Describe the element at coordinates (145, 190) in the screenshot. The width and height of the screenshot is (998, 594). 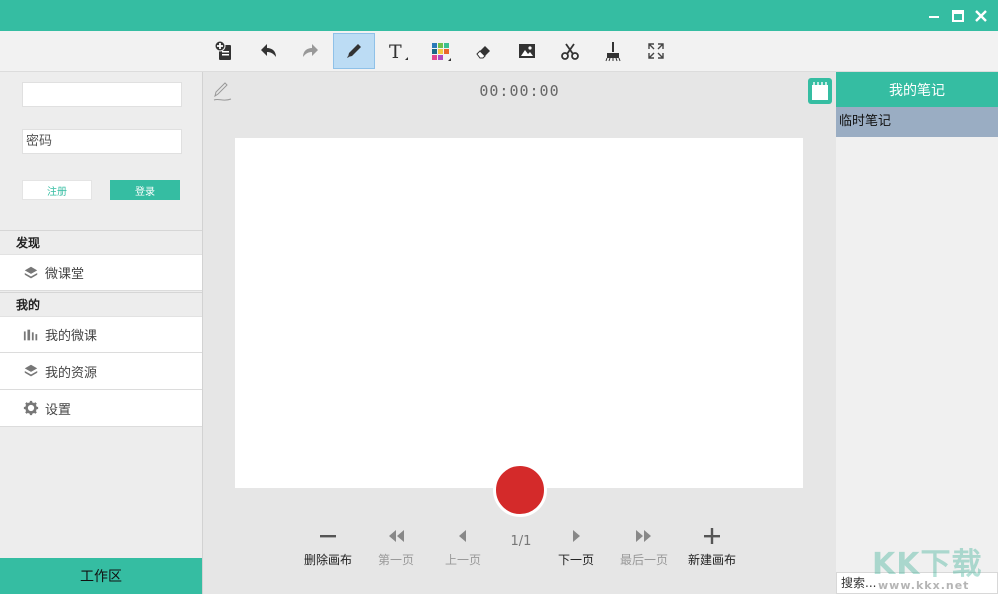
I see `login-button: 登录` at that location.